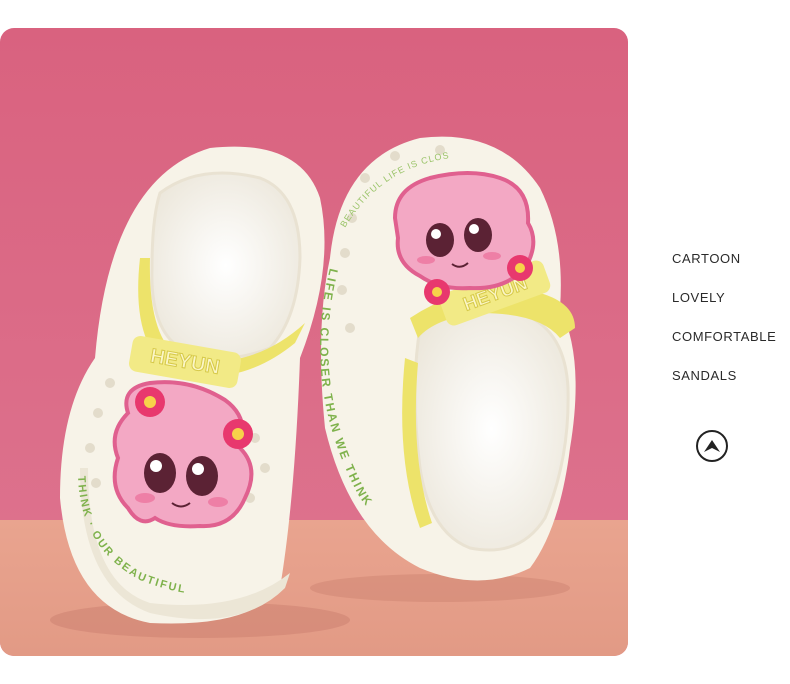  I want to click on left-flower-side, so click(238, 434).